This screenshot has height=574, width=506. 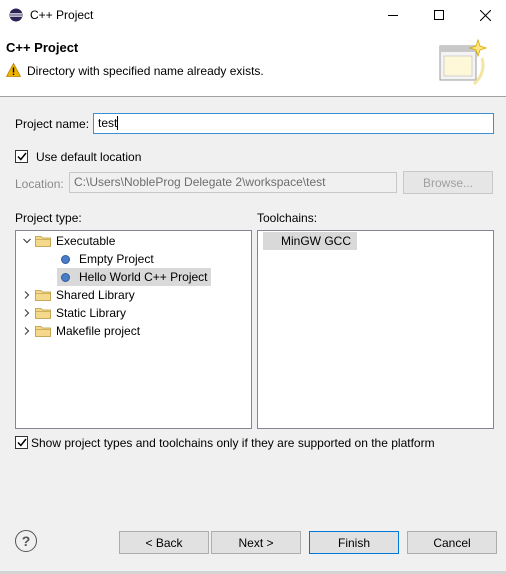 What do you see at coordinates (108, 123) in the screenshot?
I see `project-name-value: test` at bounding box center [108, 123].